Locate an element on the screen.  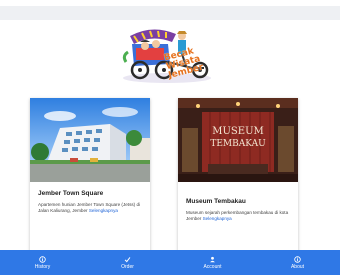
app-logo: Becak Wisata Jember is located at coordinates (167, 53).